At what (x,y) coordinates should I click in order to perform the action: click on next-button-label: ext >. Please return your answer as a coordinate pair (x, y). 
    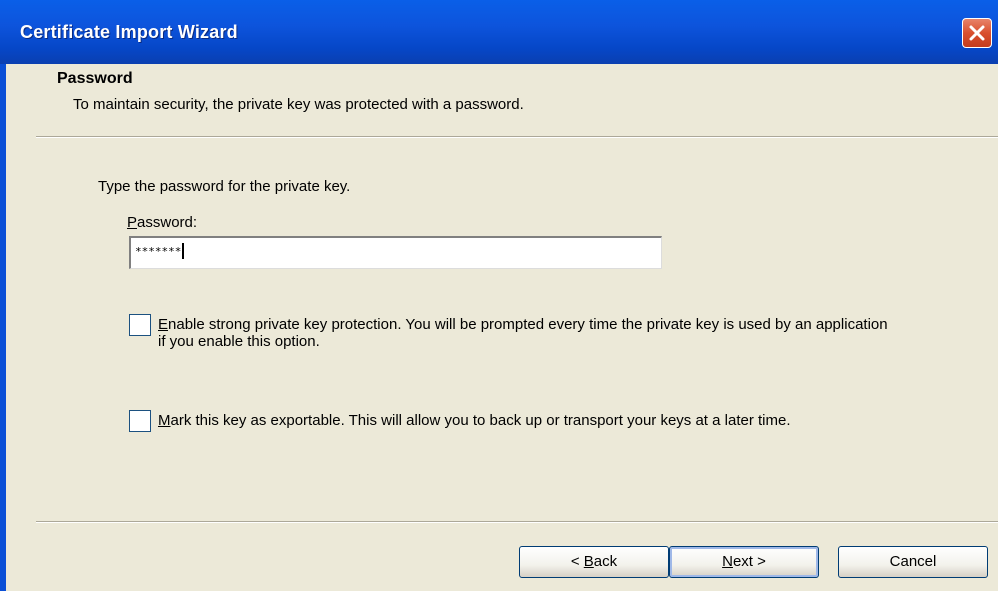
    Looking at the image, I should click on (749, 561).